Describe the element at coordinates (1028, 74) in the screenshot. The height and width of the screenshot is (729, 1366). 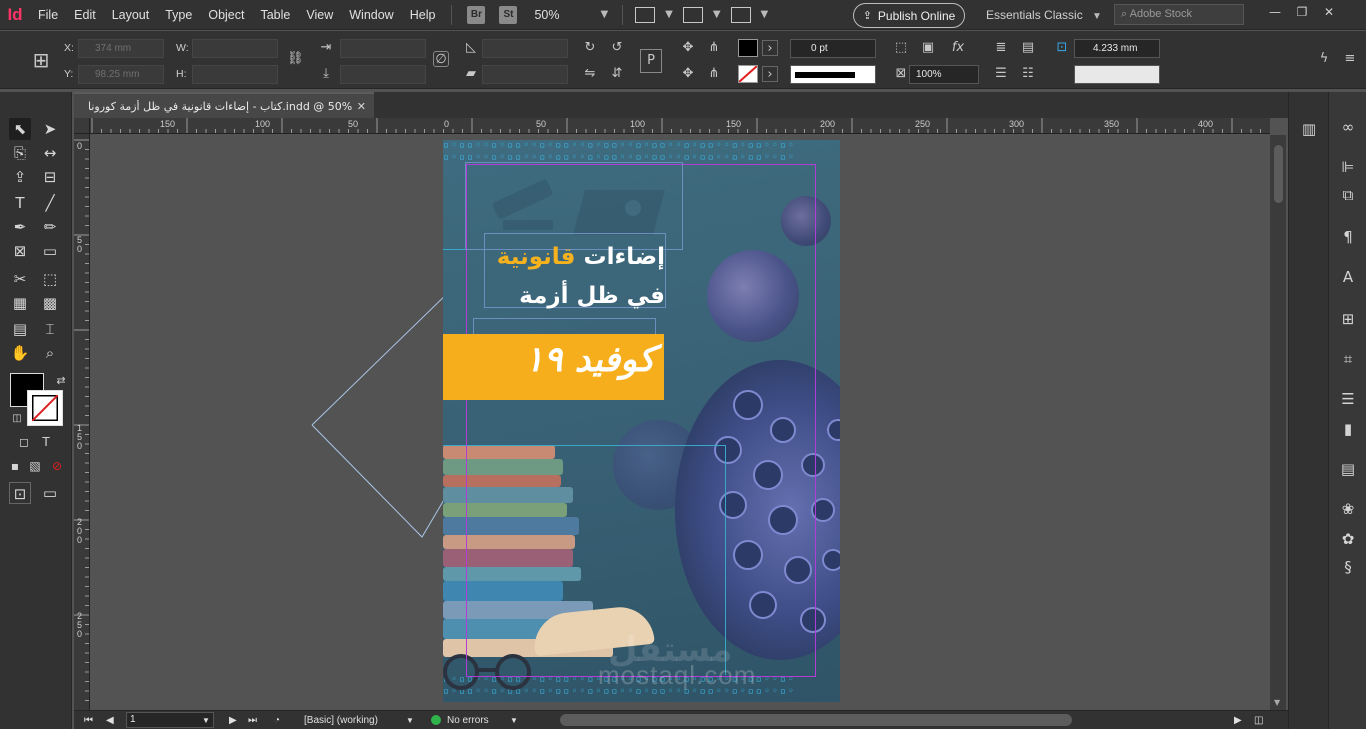
I see `text-wrap-jump-icon: ☷` at that location.